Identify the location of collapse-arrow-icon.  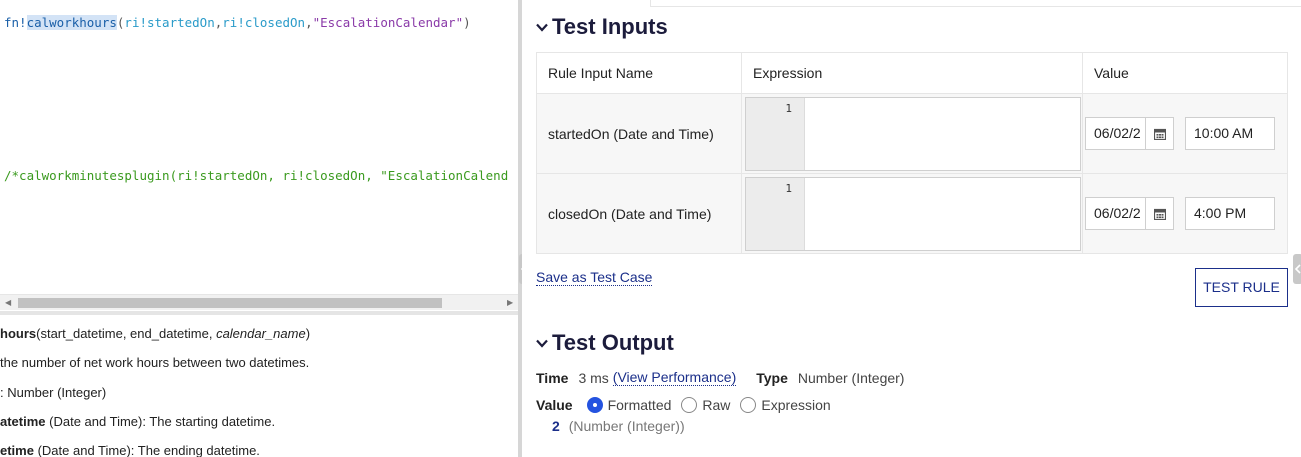
(1297, 269).